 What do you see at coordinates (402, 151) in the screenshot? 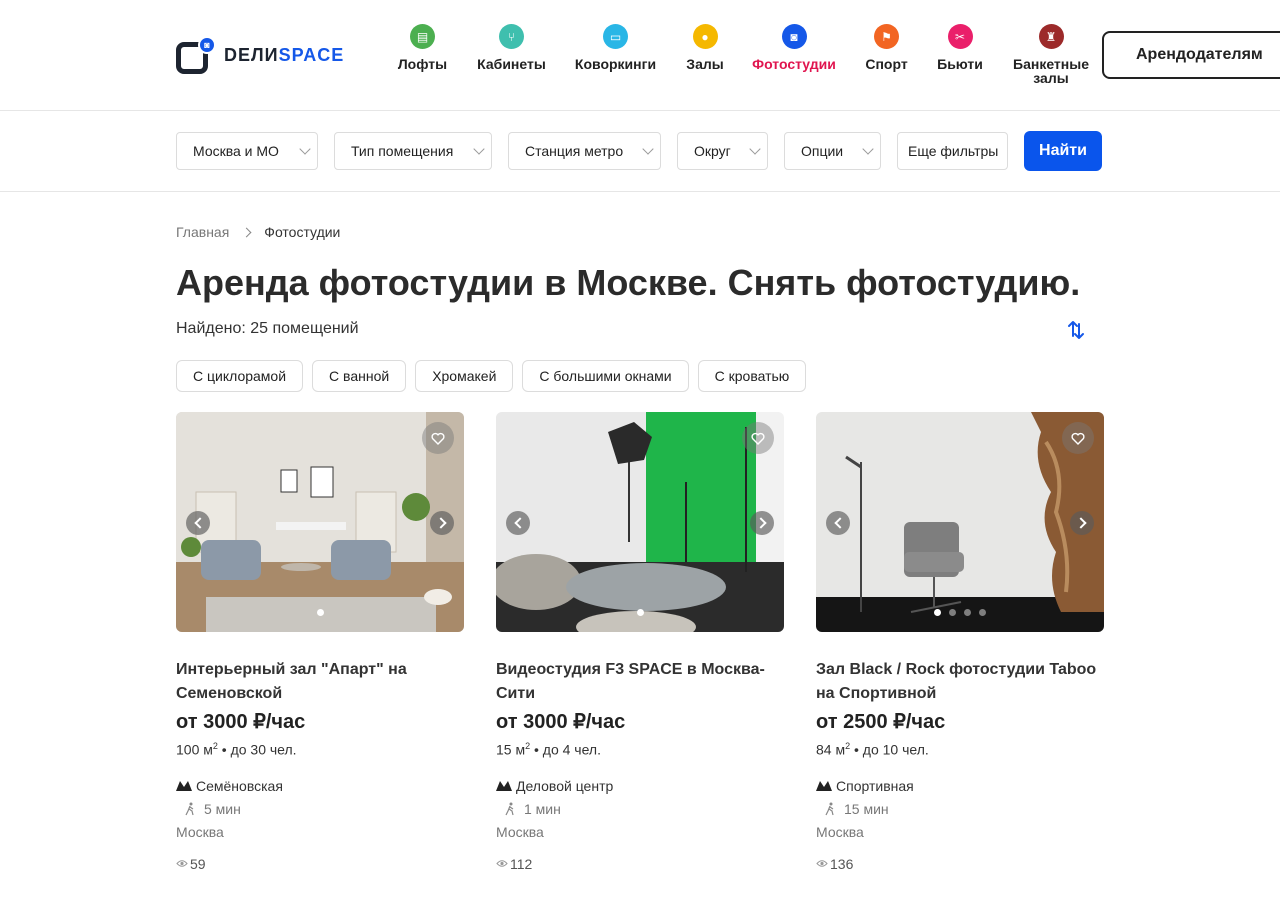
I see `room-type-select-value: Тип помещения` at bounding box center [402, 151].